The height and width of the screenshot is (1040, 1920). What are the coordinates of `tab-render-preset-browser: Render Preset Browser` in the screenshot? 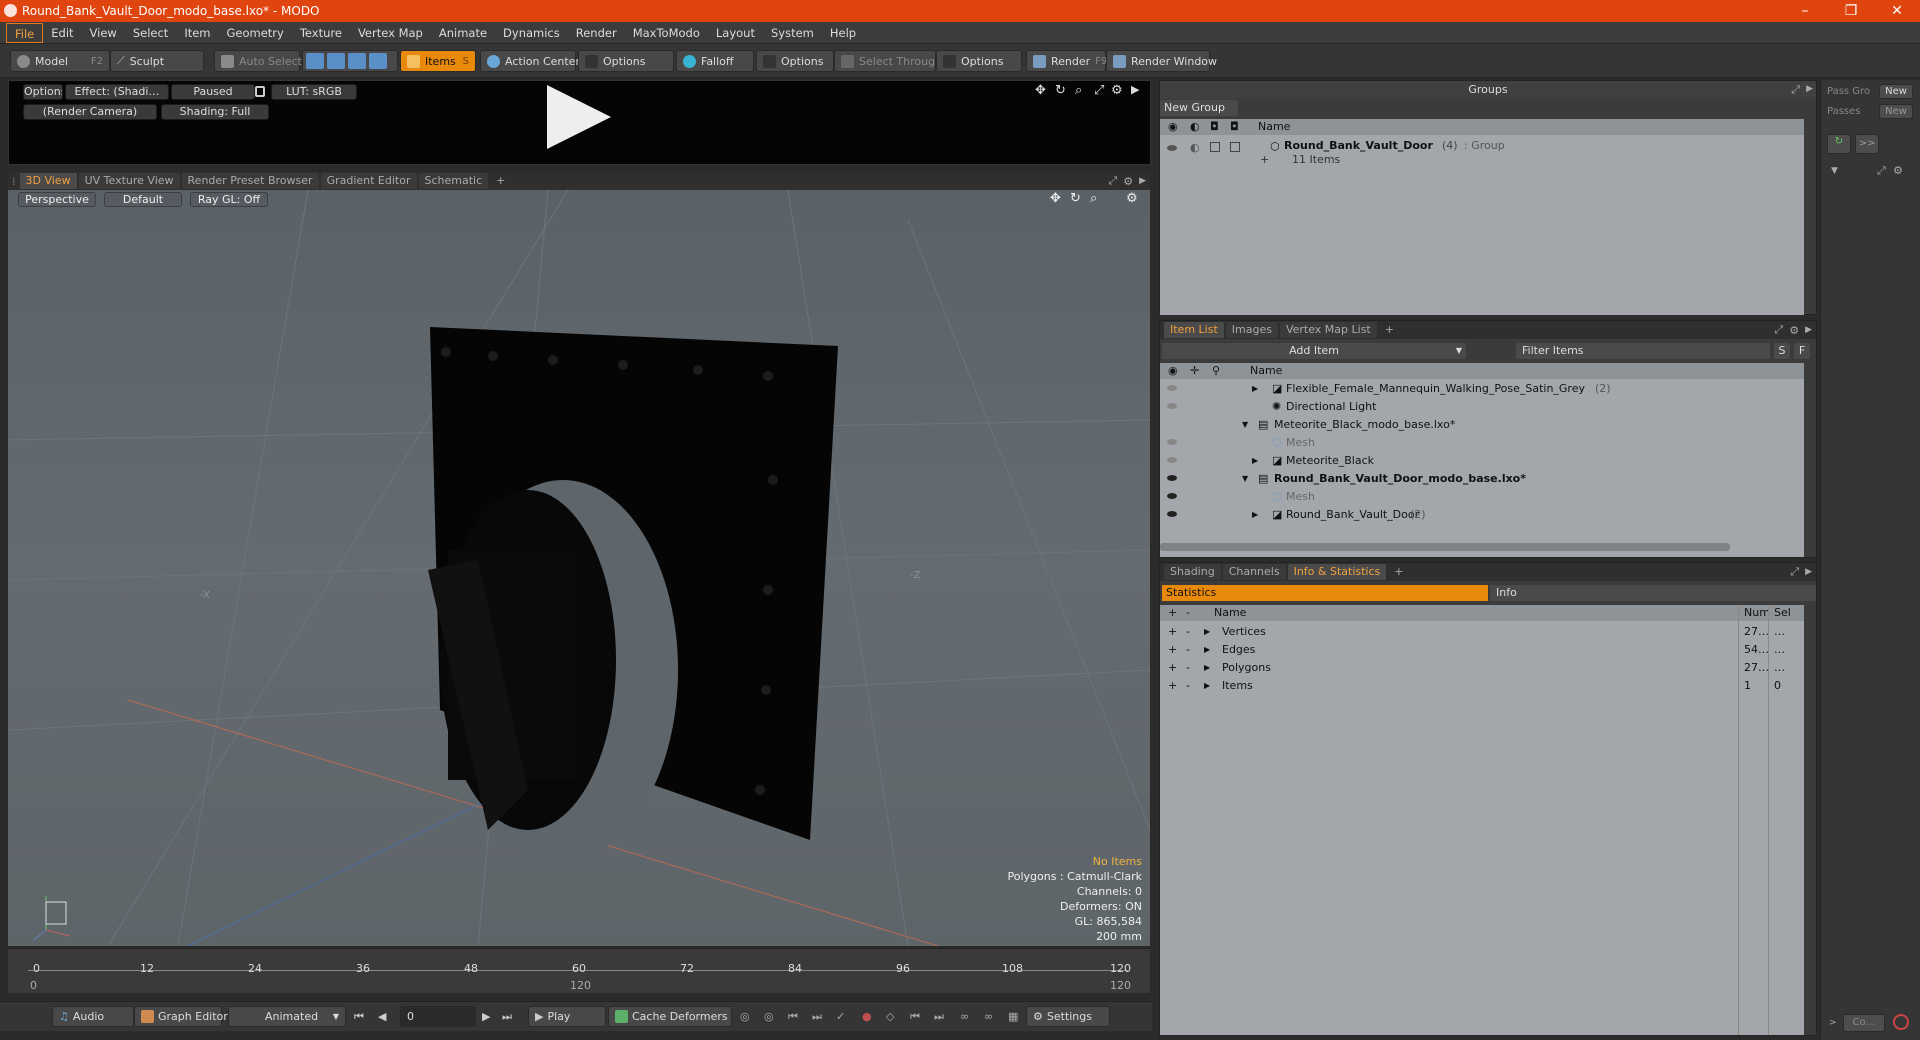 It's located at (250, 181).